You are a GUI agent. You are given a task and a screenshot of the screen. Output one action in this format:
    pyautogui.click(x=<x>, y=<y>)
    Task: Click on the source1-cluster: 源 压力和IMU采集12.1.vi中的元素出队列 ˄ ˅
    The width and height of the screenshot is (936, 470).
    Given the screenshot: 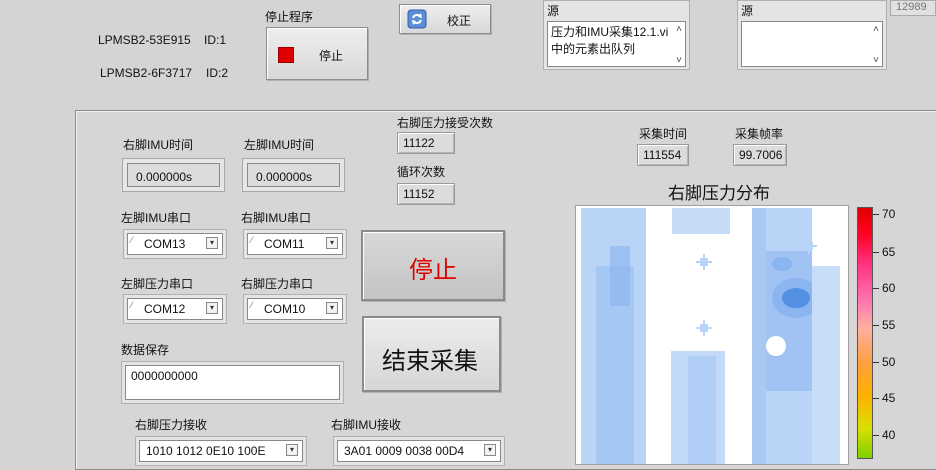 What is the action you would take?
    pyautogui.click(x=616, y=35)
    